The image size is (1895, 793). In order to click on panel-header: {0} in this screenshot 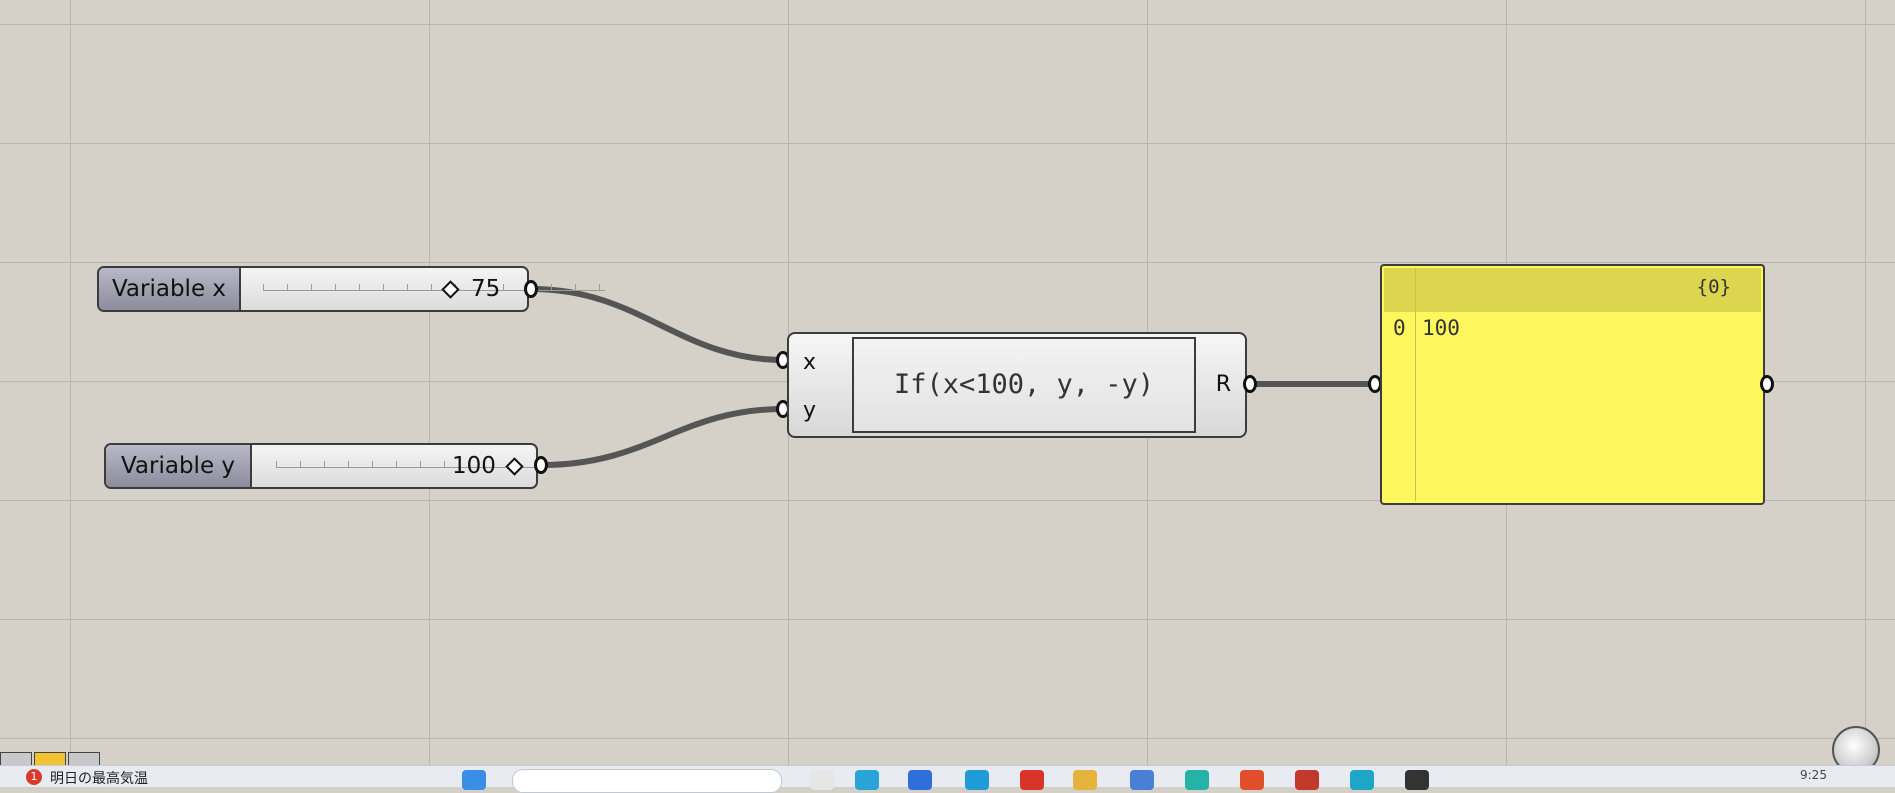, I will do `click(1572, 290)`.